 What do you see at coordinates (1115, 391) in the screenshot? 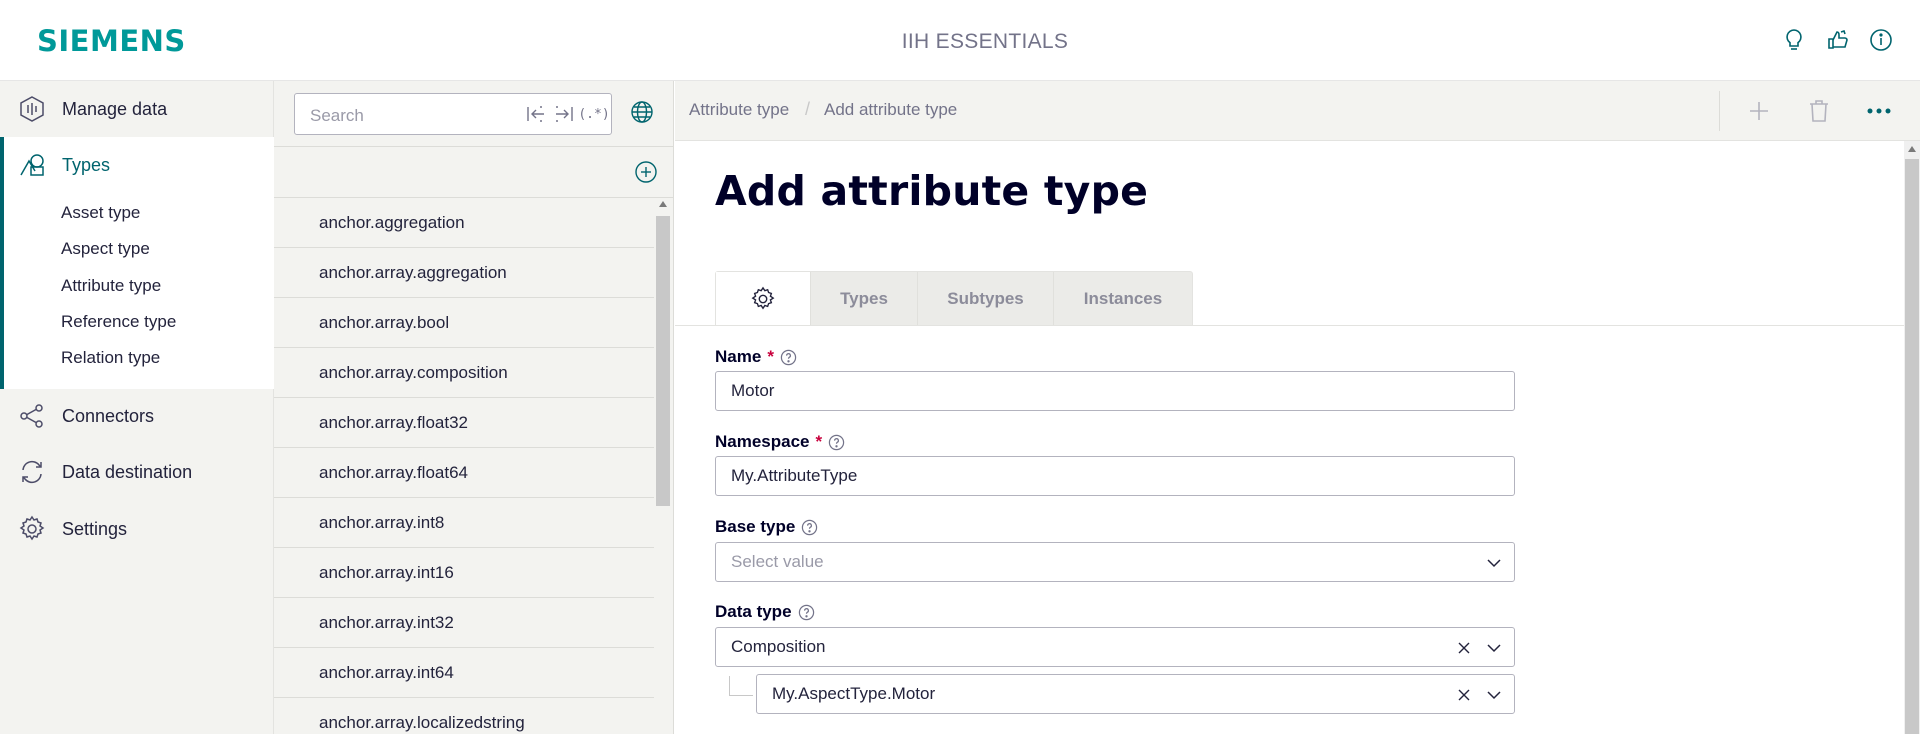
I see `name-field: Motor` at bounding box center [1115, 391].